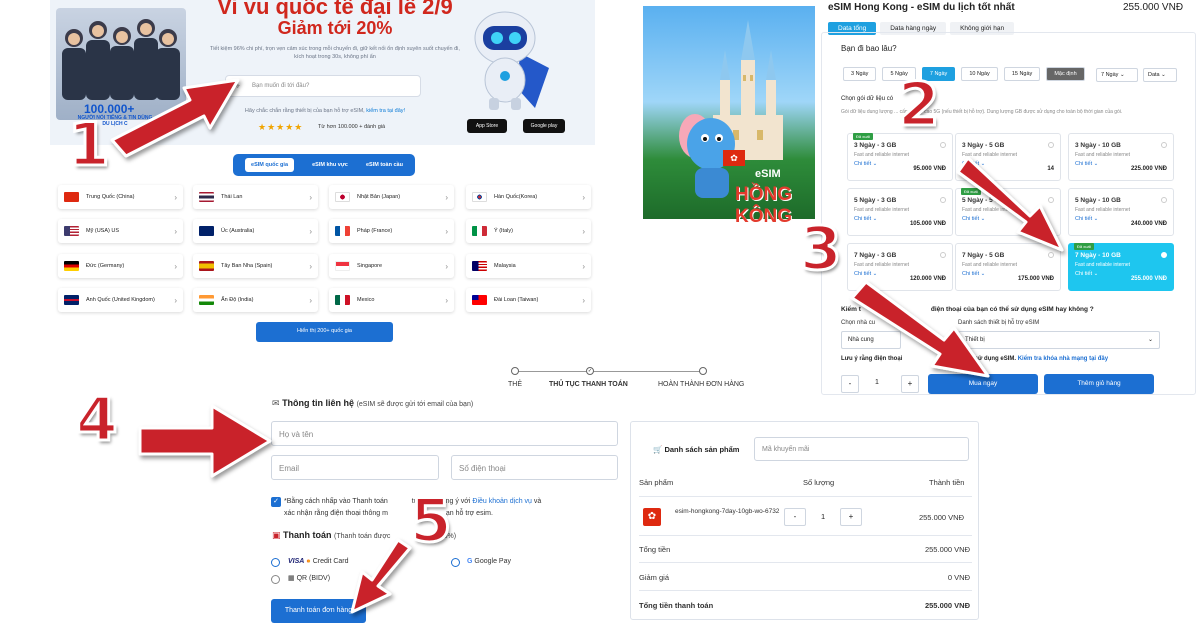 The width and height of the screenshot is (1200, 630). Describe the element at coordinates (821, 249) in the screenshot. I see `step-number-3: 3` at that location.